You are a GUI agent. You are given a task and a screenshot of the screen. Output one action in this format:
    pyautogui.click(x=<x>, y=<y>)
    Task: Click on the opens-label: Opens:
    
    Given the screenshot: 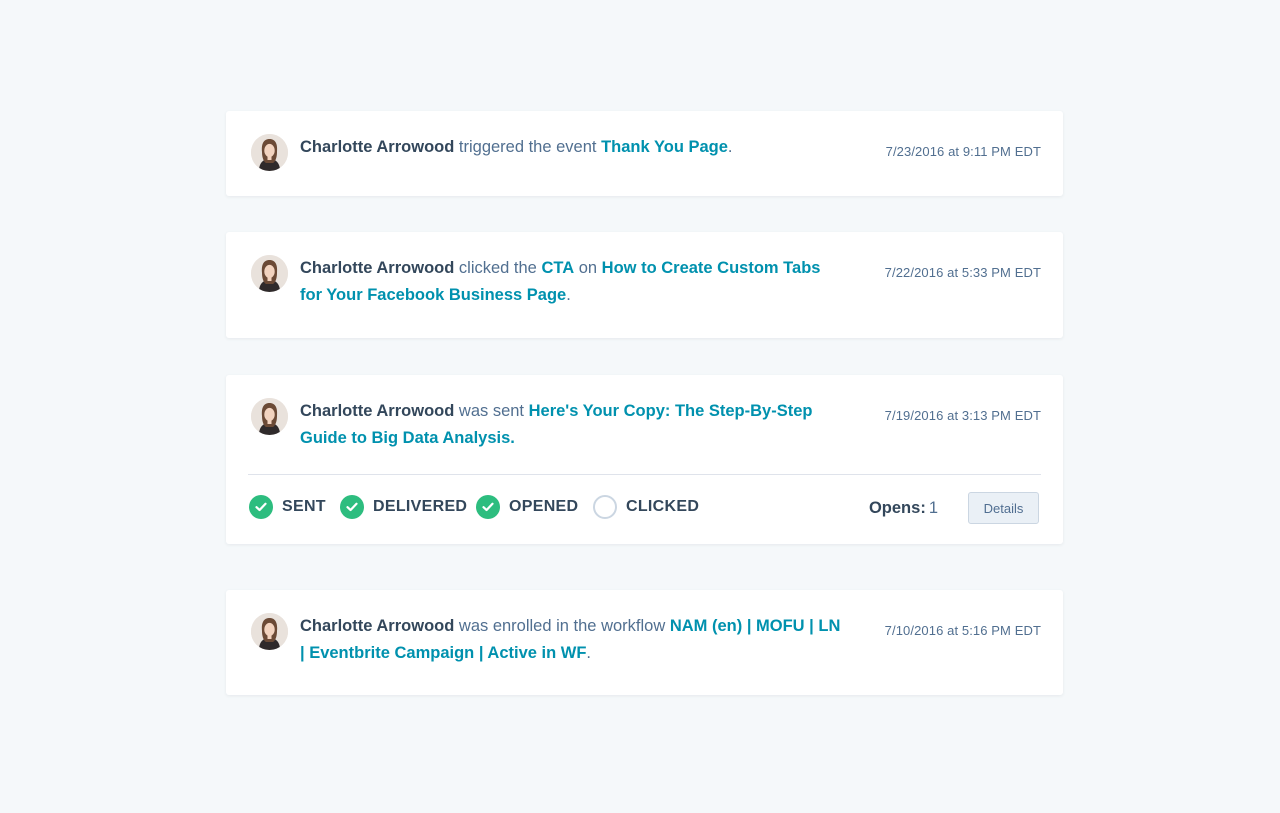 What is the action you would take?
    pyautogui.click(x=897, y=508)
    